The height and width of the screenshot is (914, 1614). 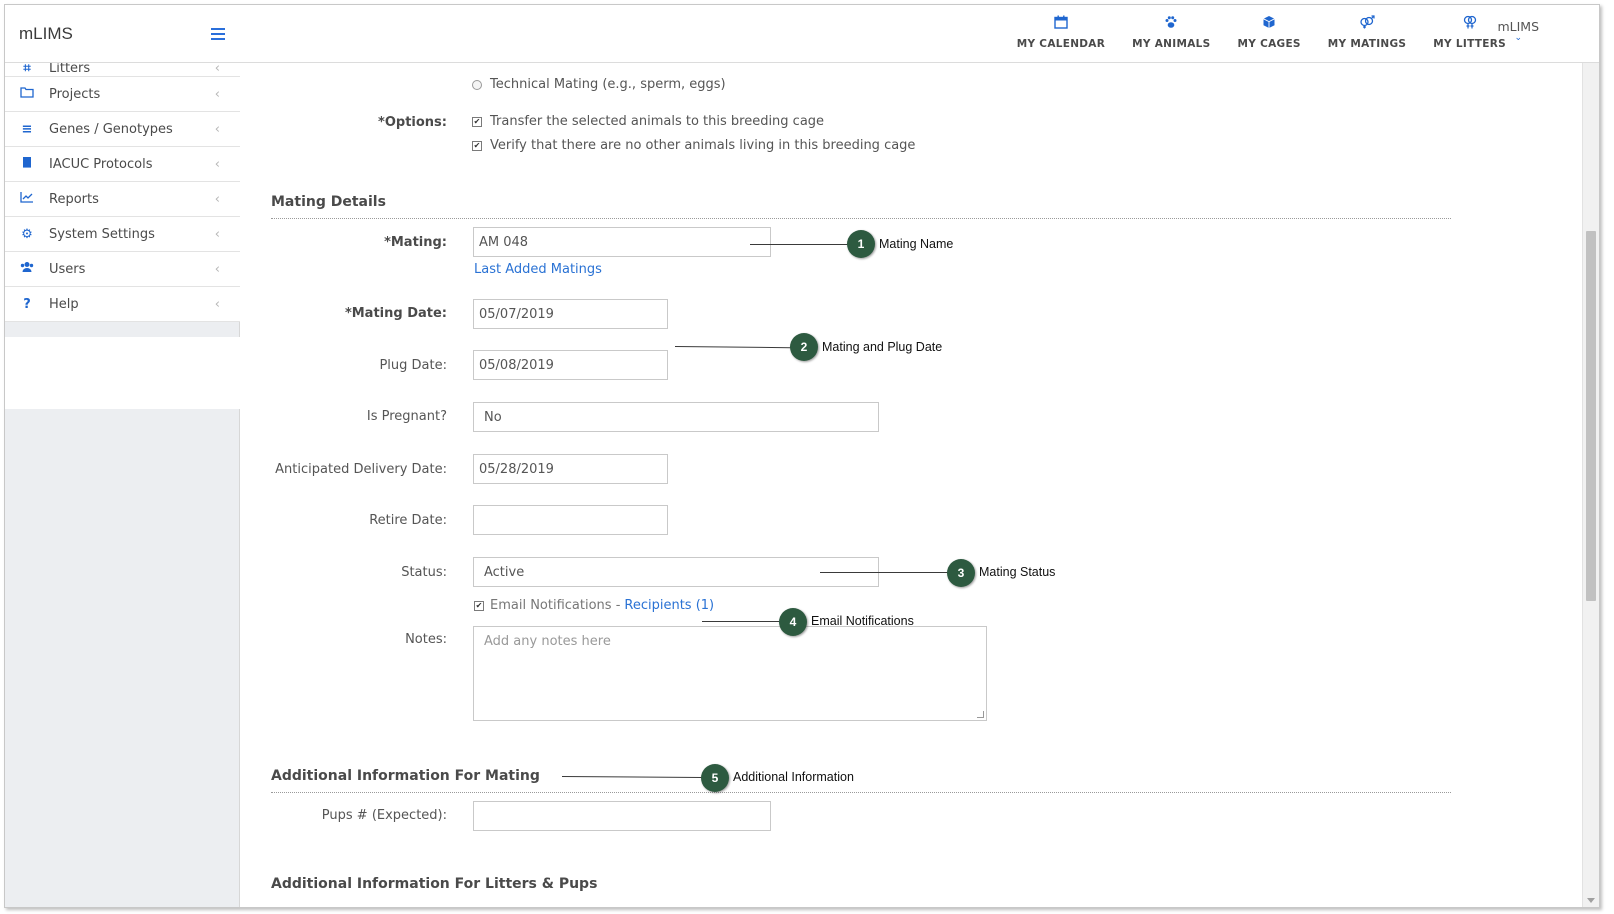 I want to click on plug-date-label: Plug Date:, so click(x=413, y=365).